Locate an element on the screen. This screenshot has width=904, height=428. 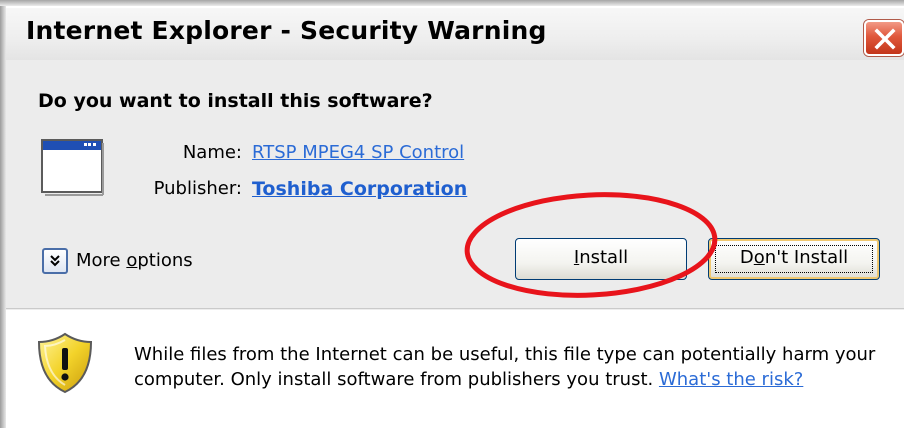
chevron-double-down-icon is located at coordinates (55, 261).